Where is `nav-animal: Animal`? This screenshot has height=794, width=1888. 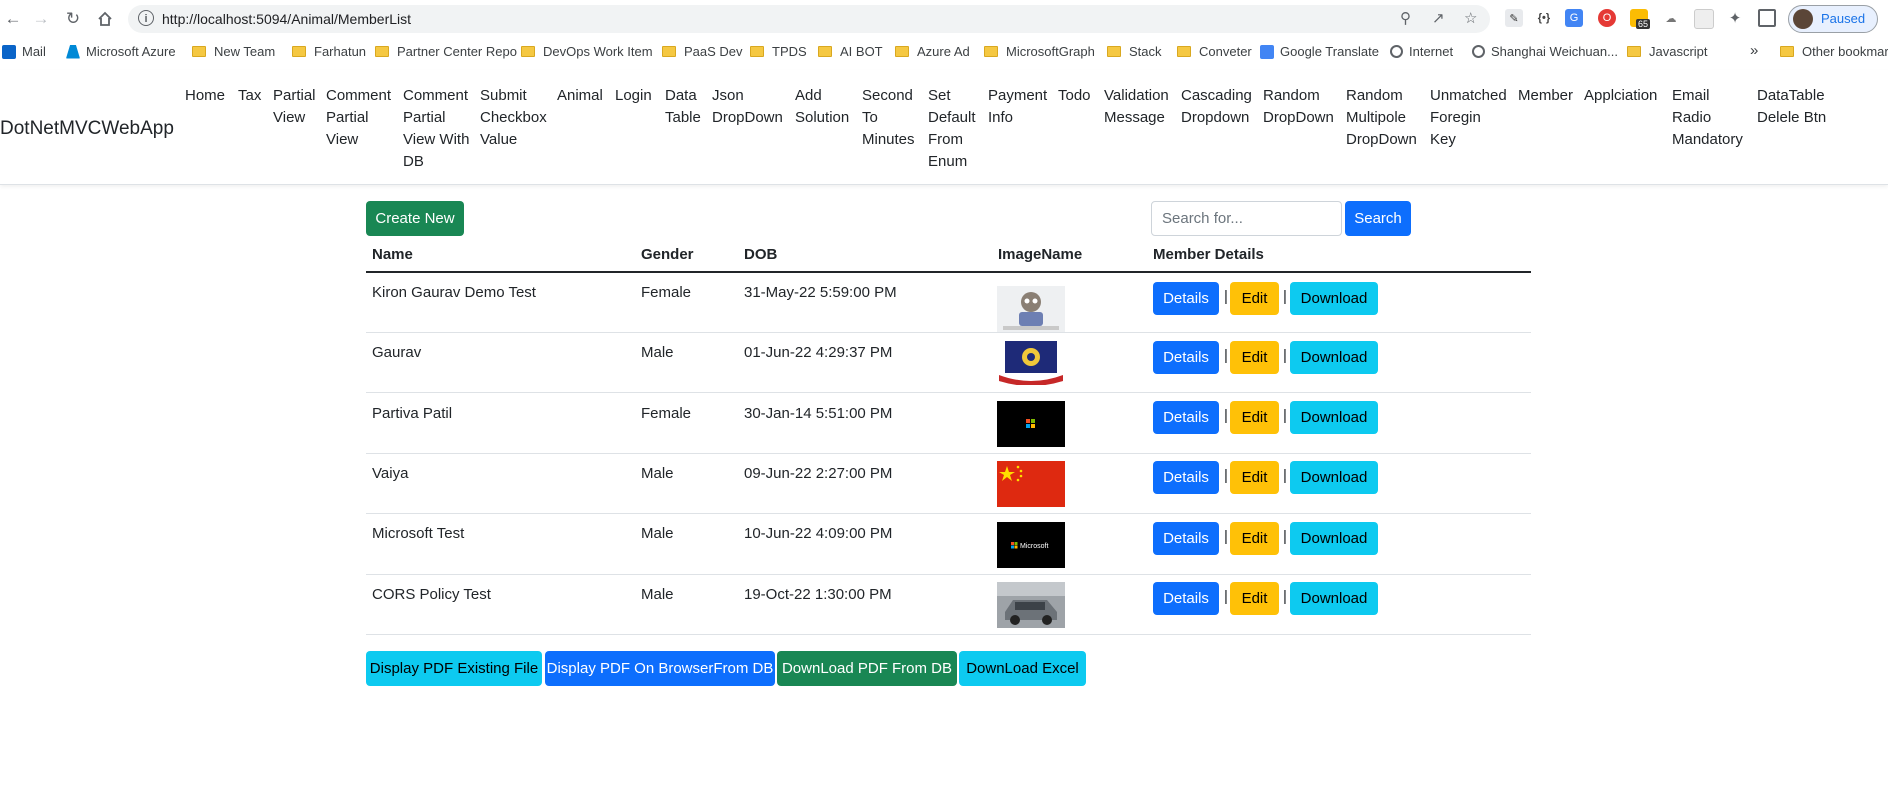 nav-animal: Animal is located at coordinates (582, 96).